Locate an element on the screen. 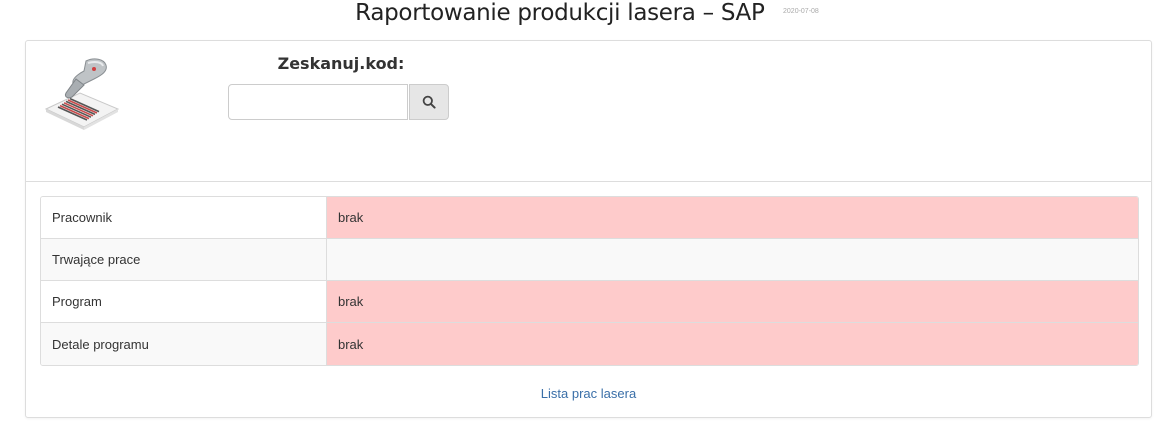 Image resolution: width=1174 pixels, height=437 pixels. table-row-program-details: Detale programu brak is located at coordinates (589, 344).